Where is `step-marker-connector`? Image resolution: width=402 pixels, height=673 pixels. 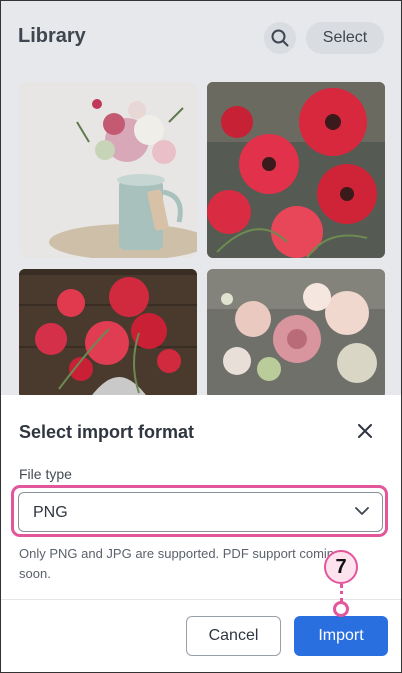
step-marker-connector is located at coordinates (341, 593).